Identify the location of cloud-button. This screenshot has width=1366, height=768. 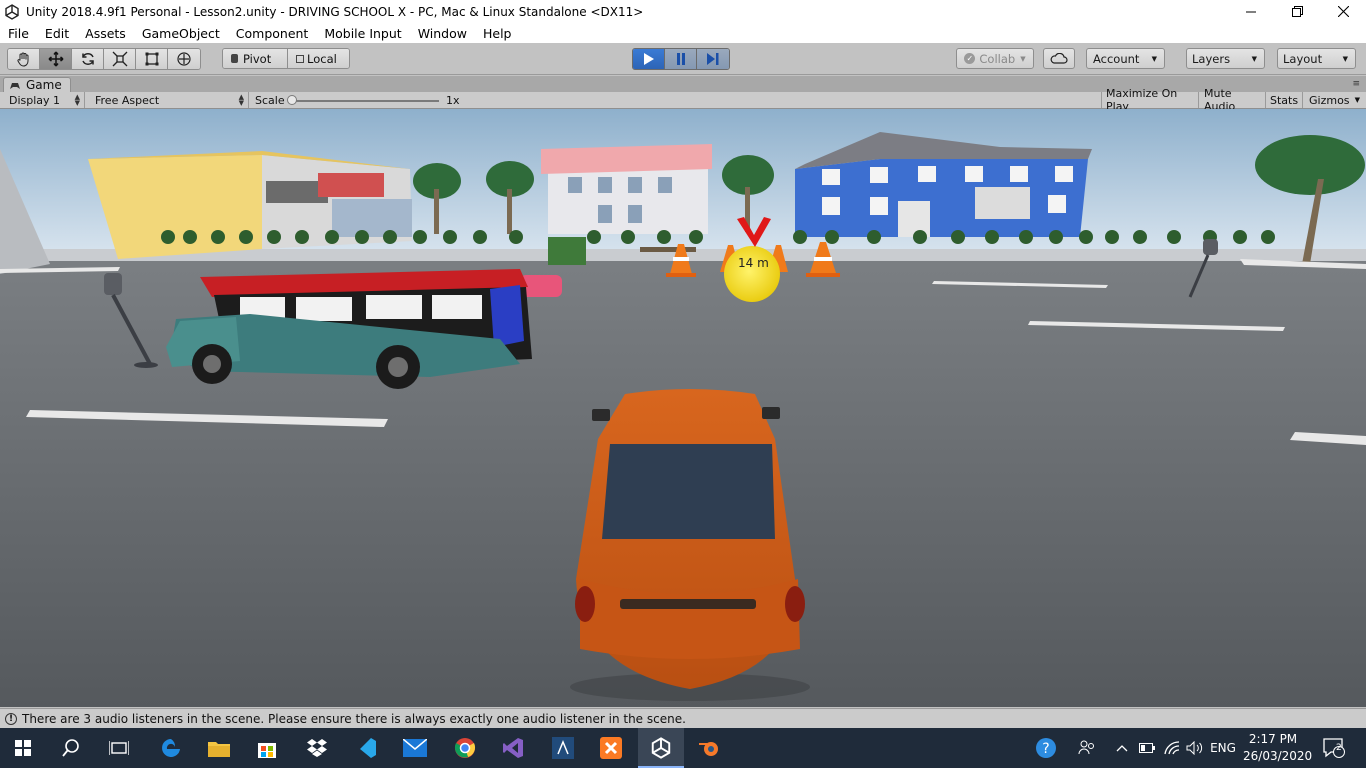
(1059, 58).